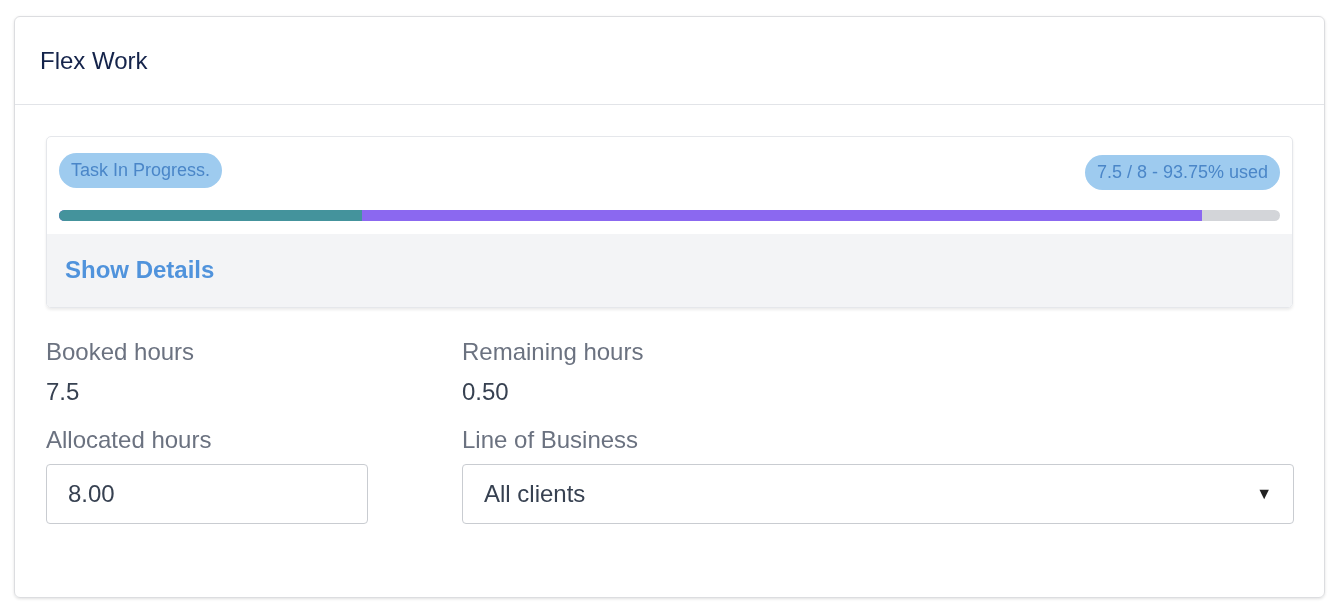 The image size is (1340, 616). Describe the element at coordinates (141, 170) in the screenshot. I see `status-badge: Task In Progress.` at that location.